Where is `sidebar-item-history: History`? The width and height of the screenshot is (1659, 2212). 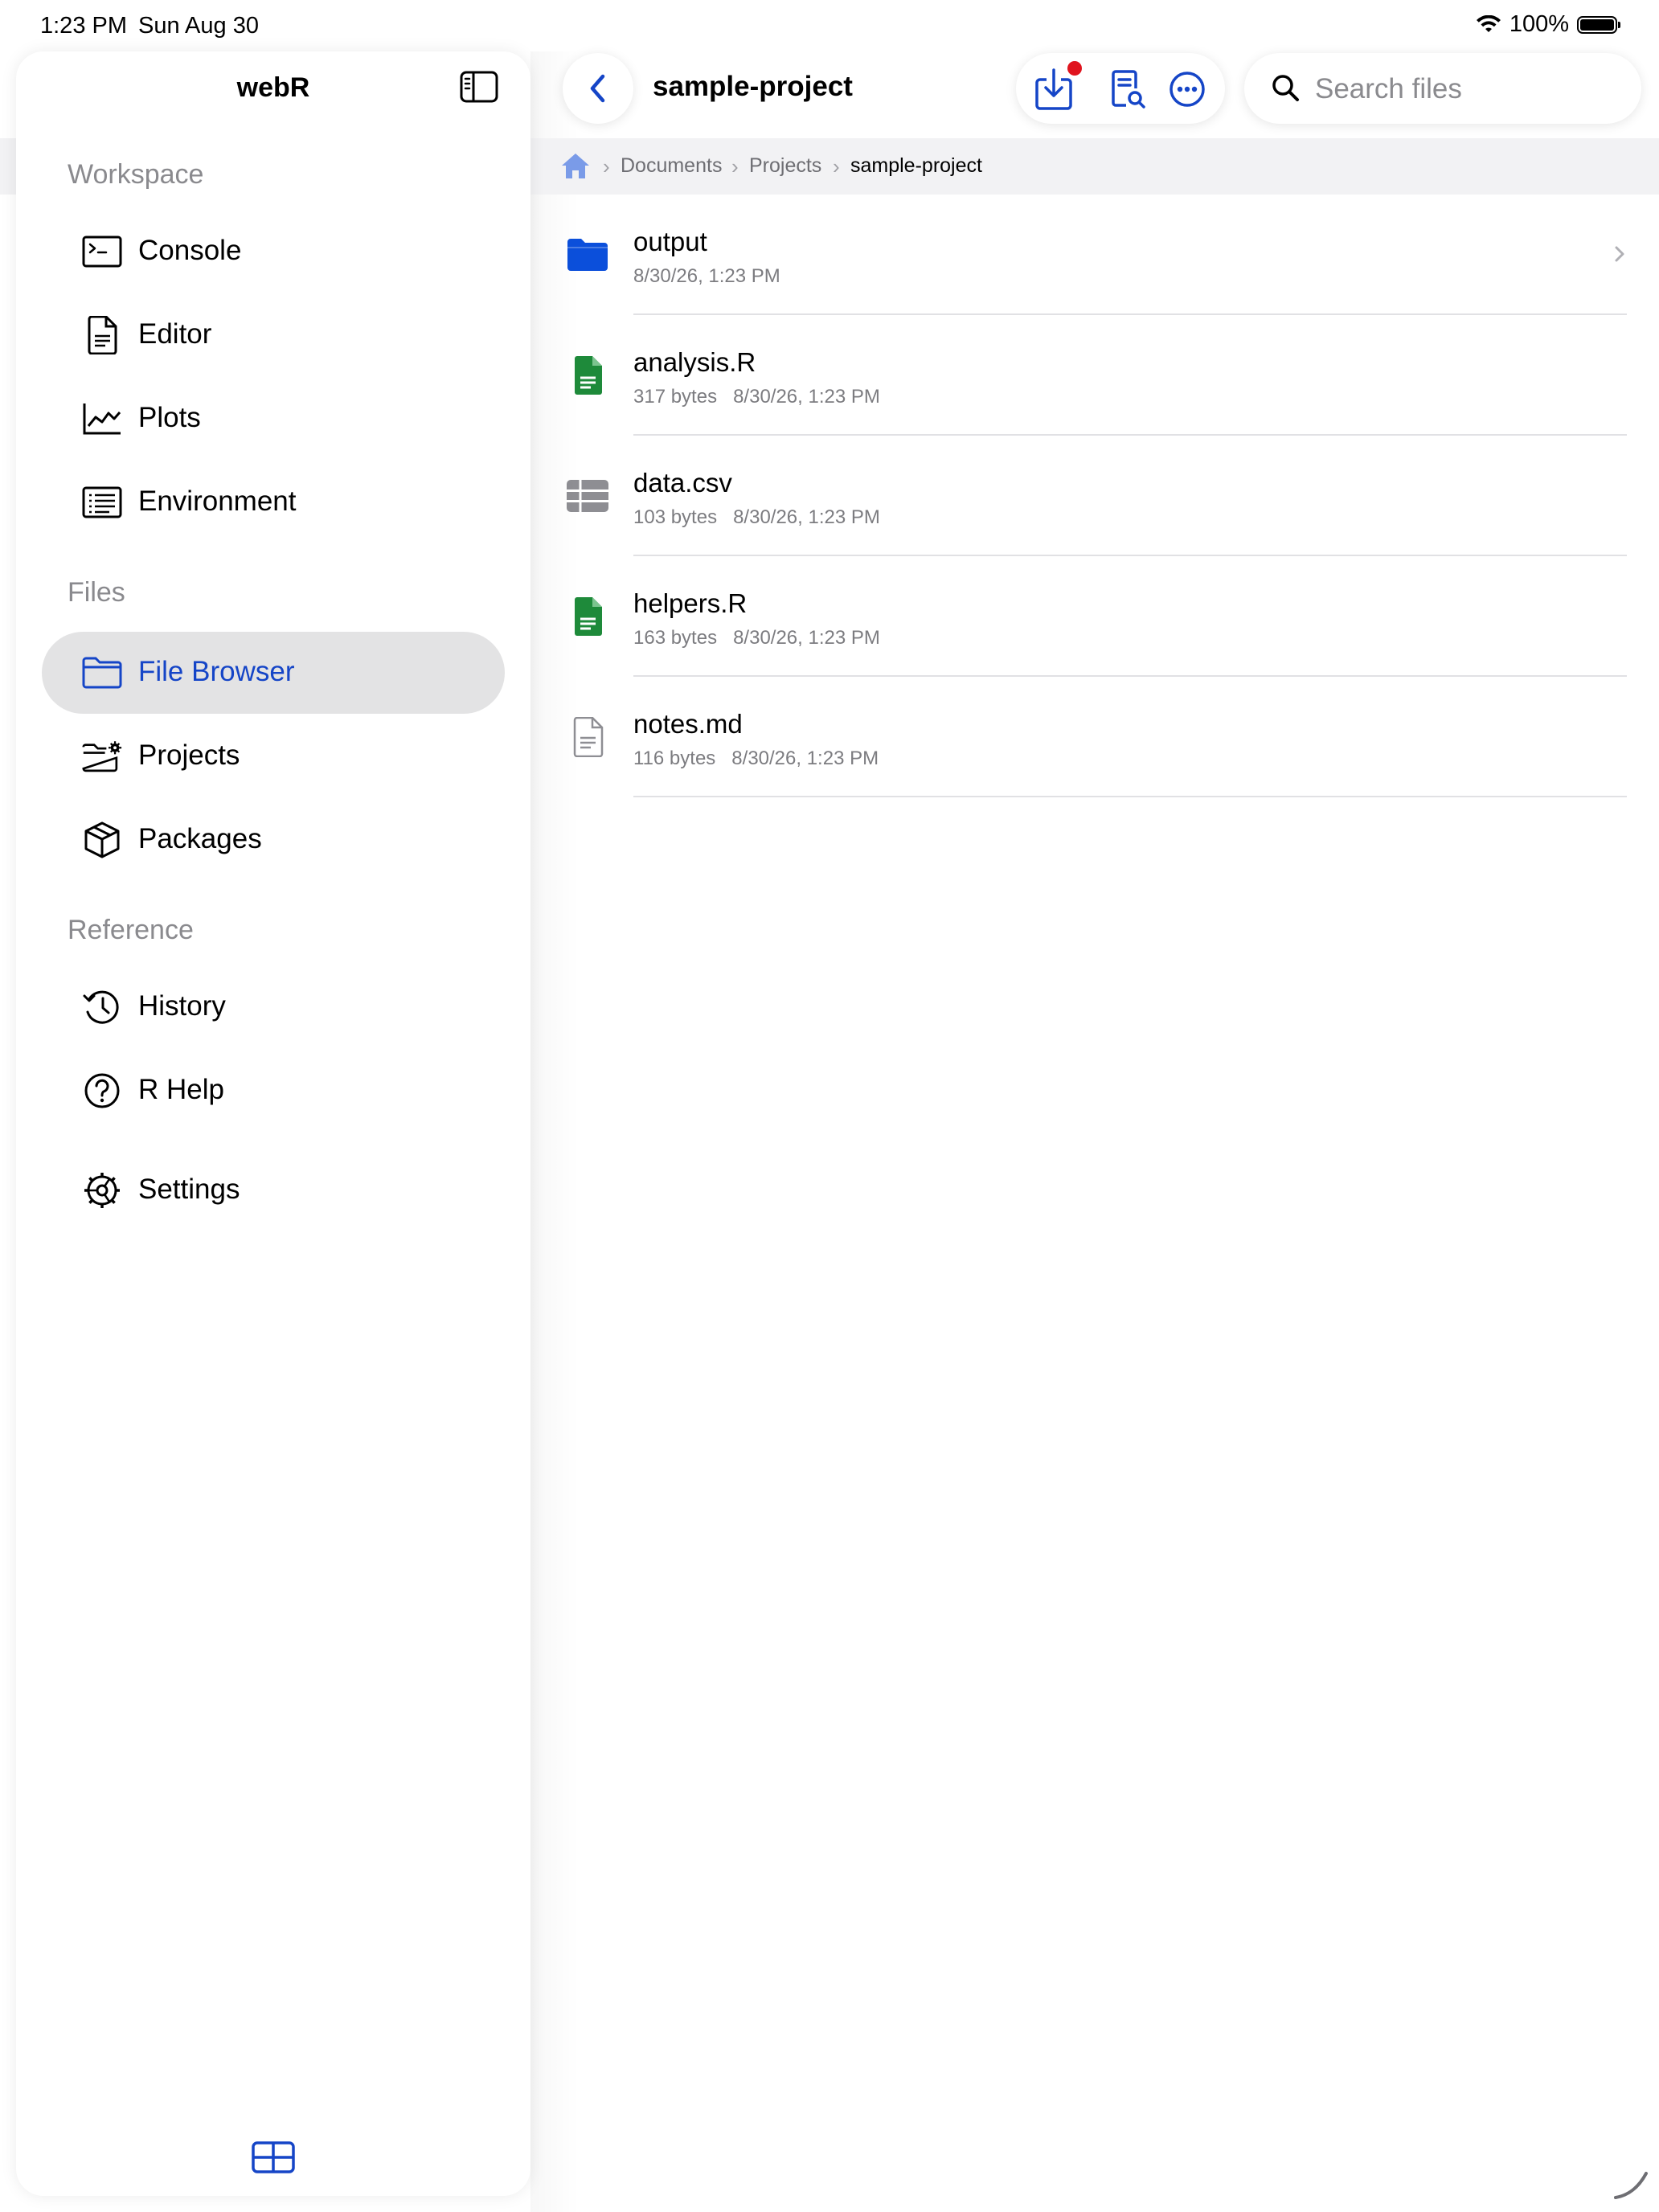 sidebar-item-history: History is located at coordinates (273, 1007).